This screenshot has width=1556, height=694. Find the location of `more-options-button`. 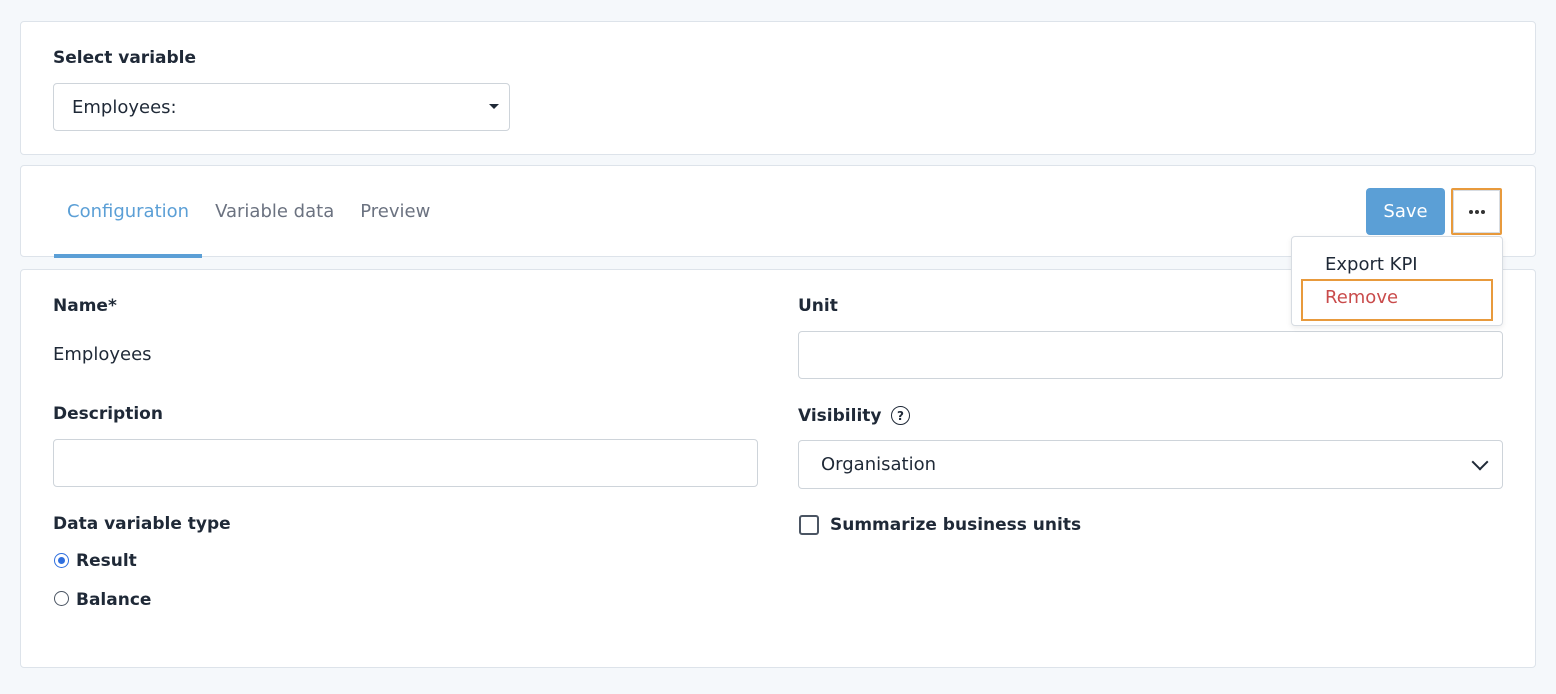

more-options-button is located at coordinates (1476, 211).